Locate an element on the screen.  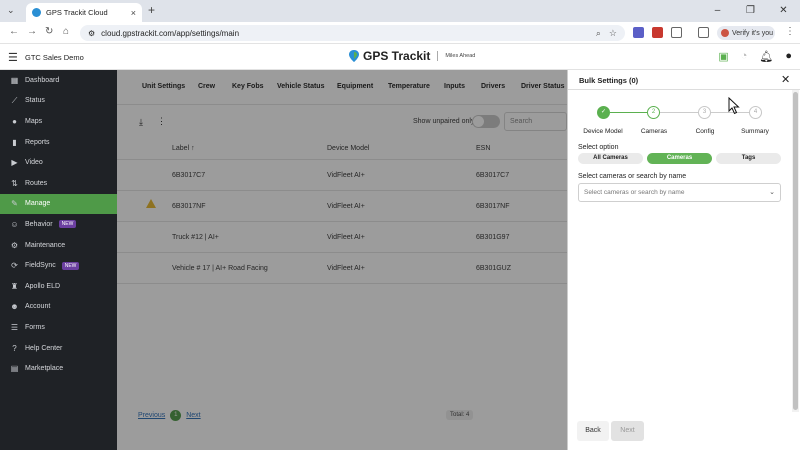
chevron-down-icon: ⌄ is located at coordinates (772, 192).